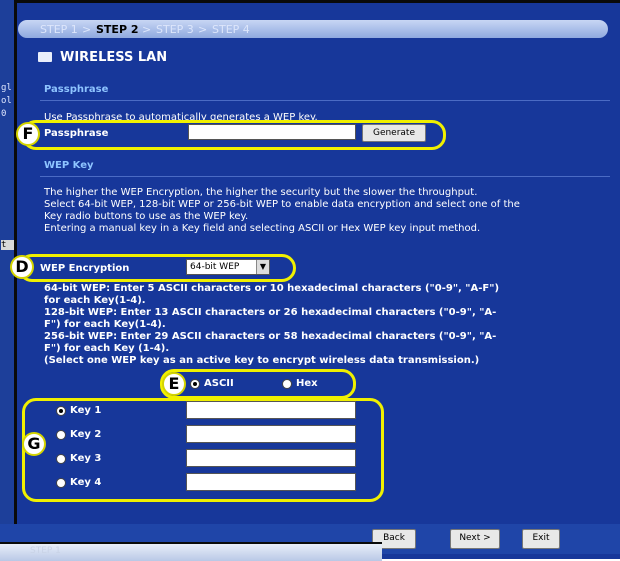  What do you see at coordinates (61, 435) in the screenshot?
I see `key-2-radio` at bounding box center [61, 435].